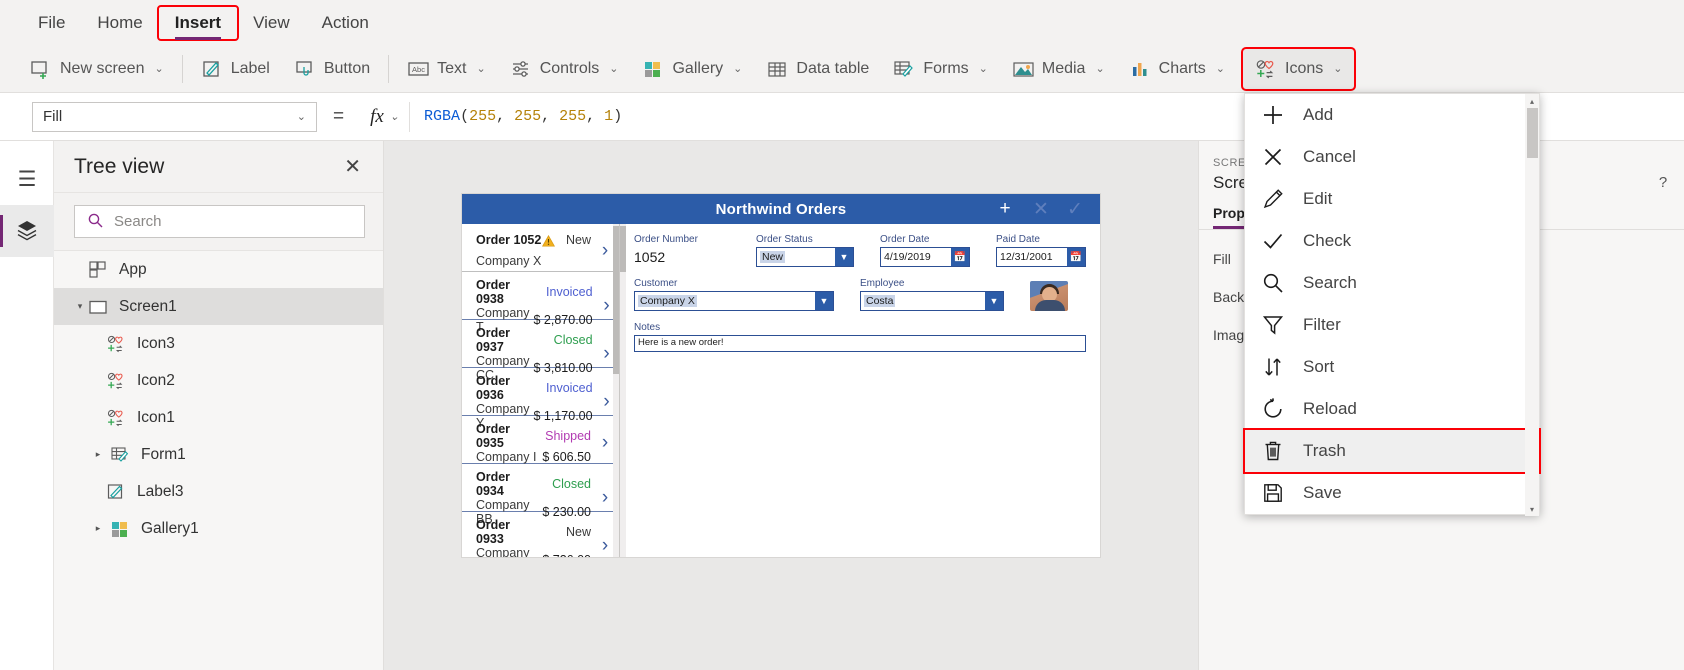 Image resolution: width=1684 pixels, height=670 pixels. What do you see at coordinates (540, 248) in the screenshot?
I see `table-row: Order 1052 New › Company X` at bounding box center [540, 248].